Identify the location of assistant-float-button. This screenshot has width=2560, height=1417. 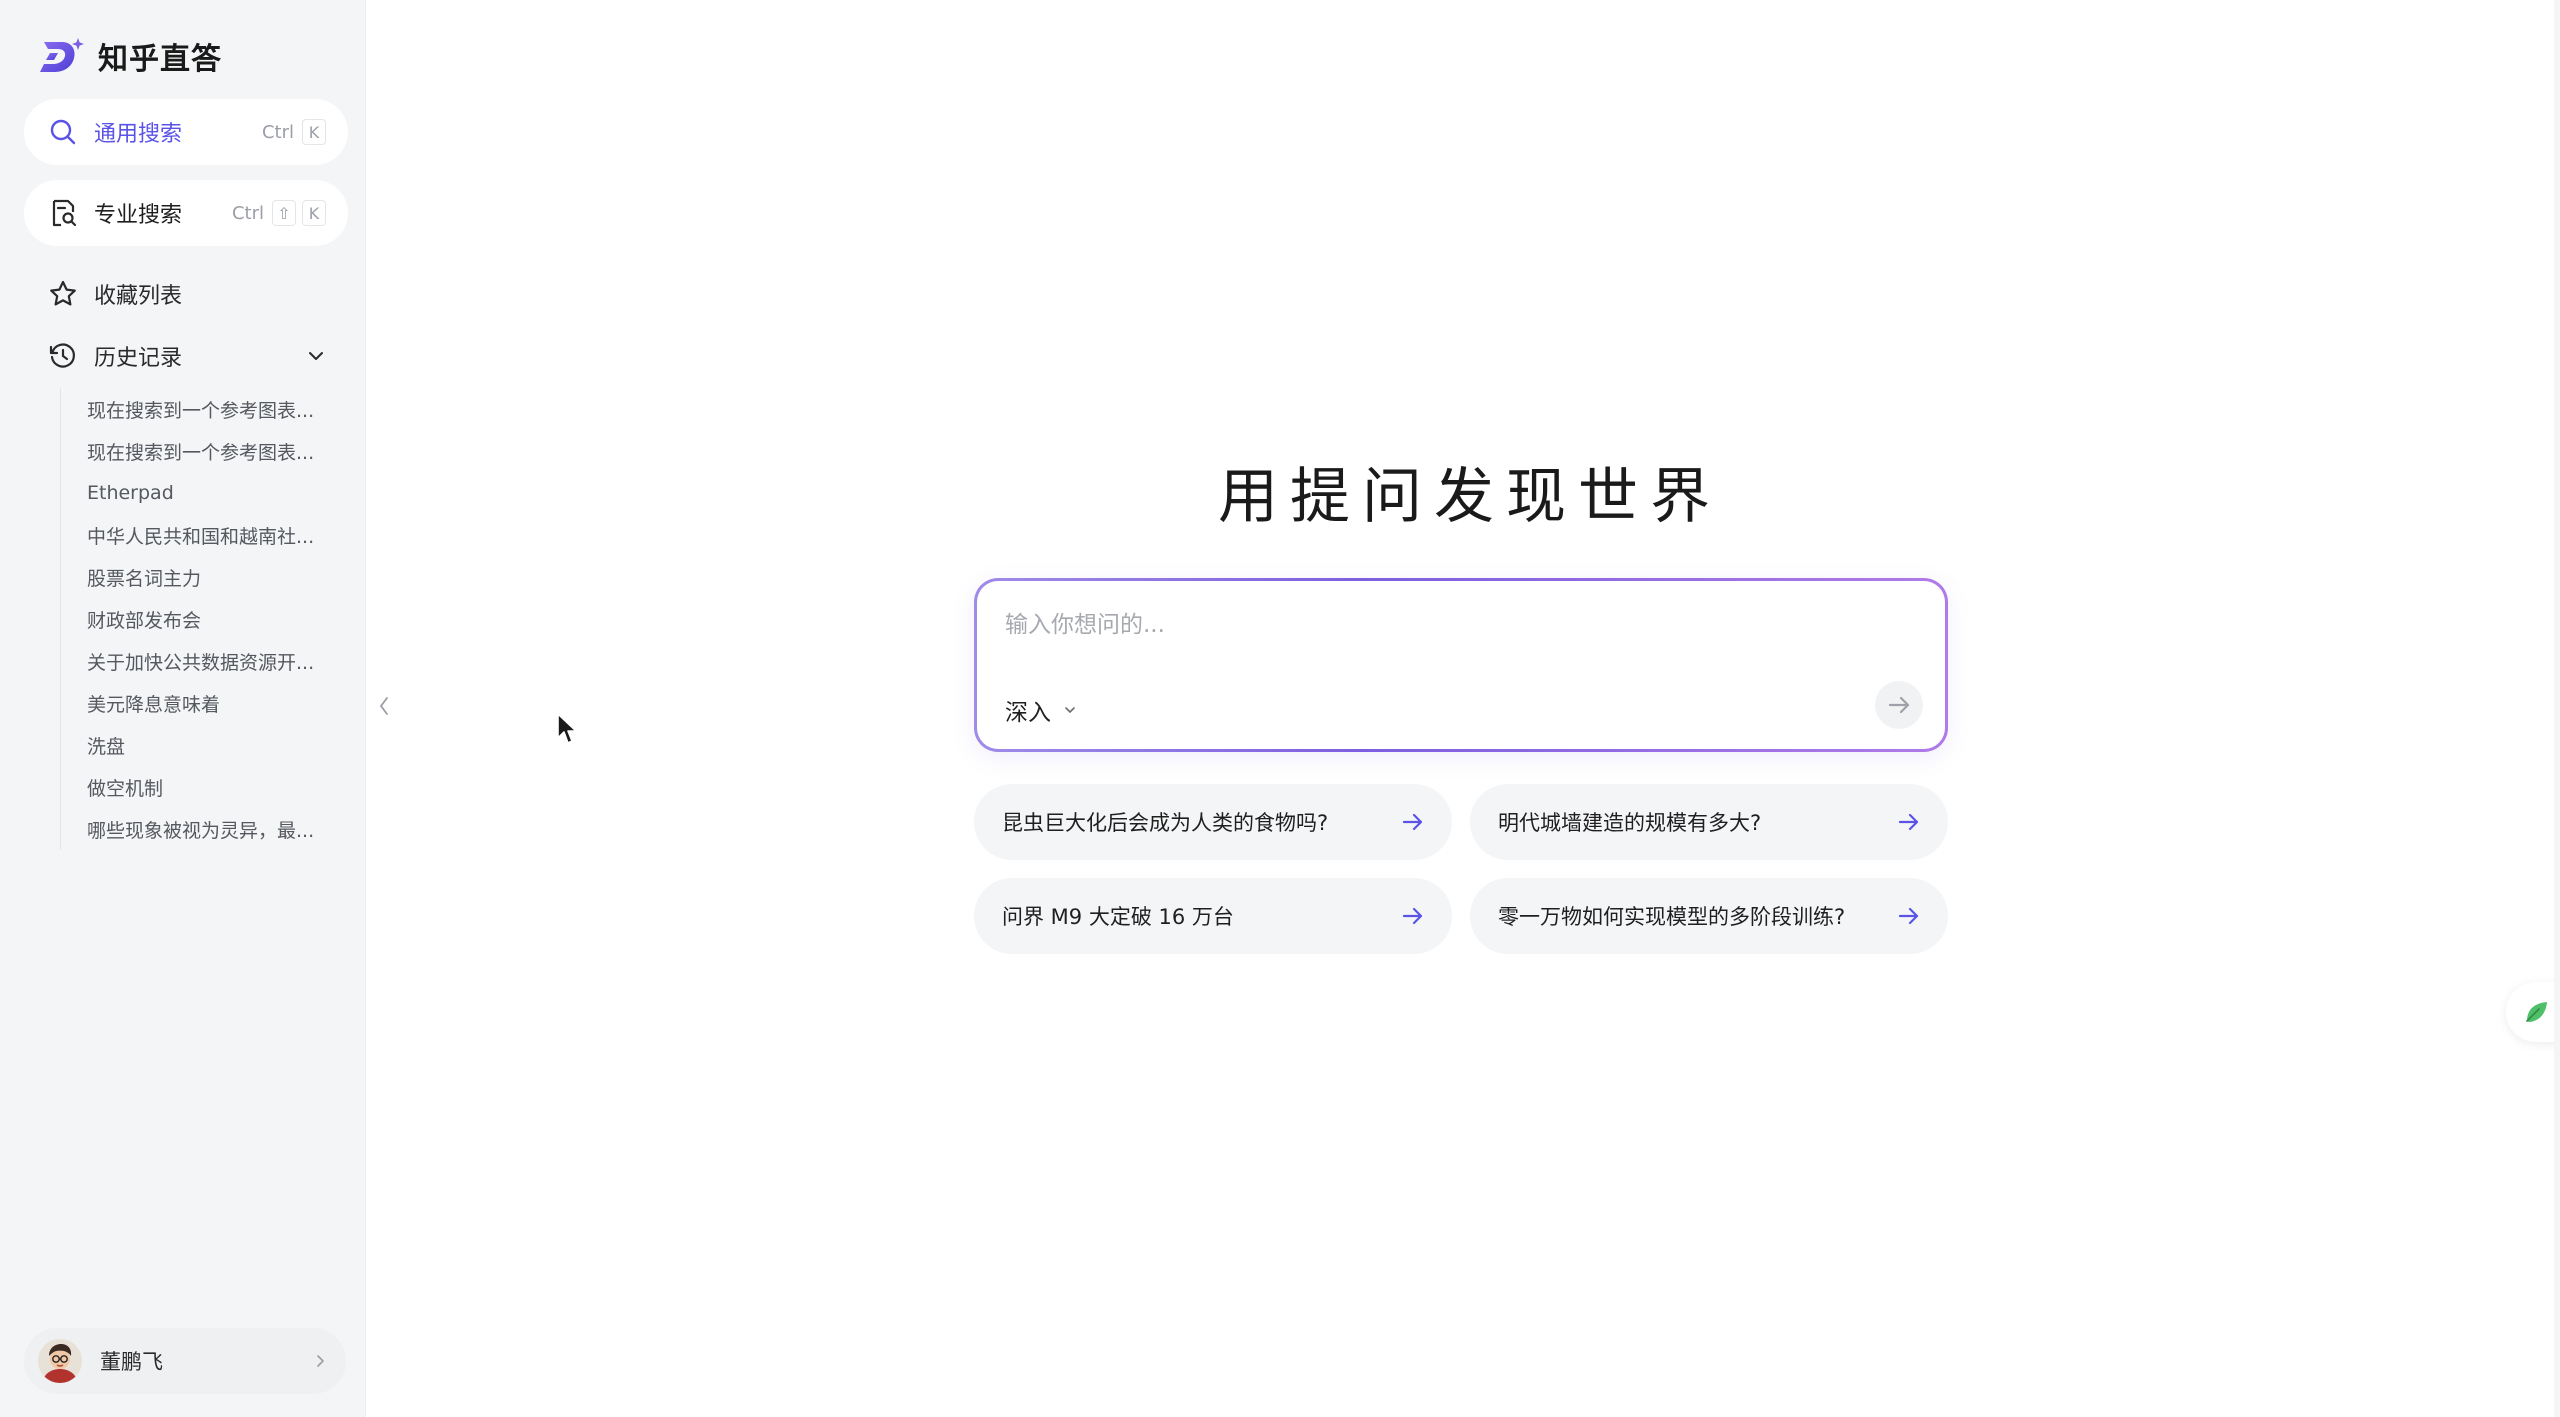
(2533, 1012).